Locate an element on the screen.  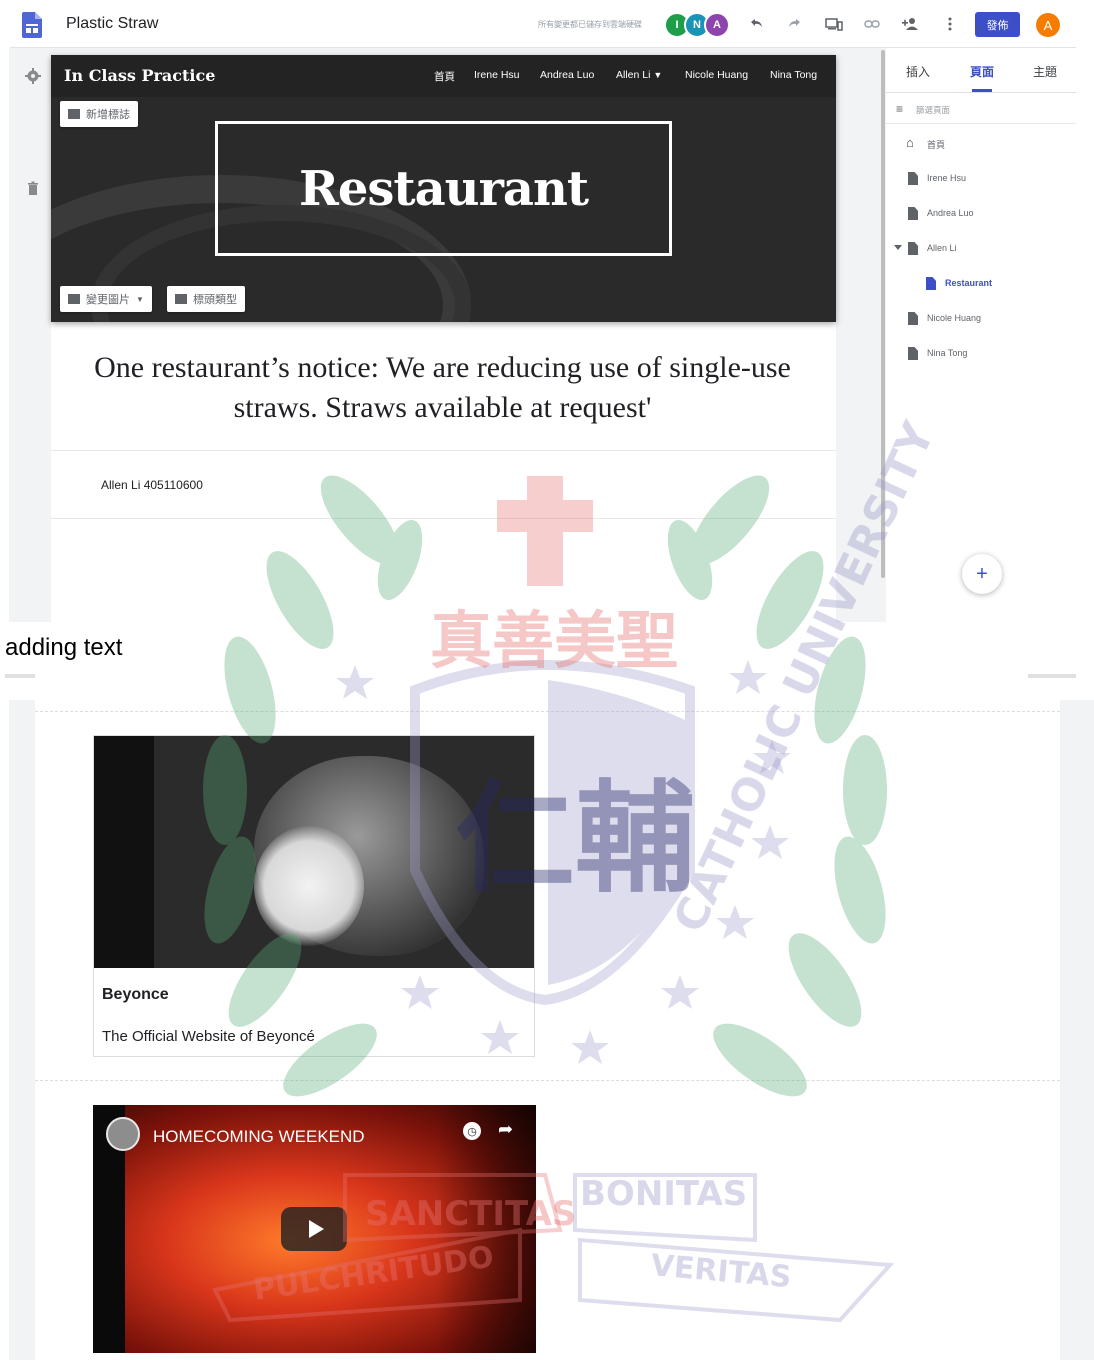
nav-link: Andrea Luo is located at coordinates (567, 75).